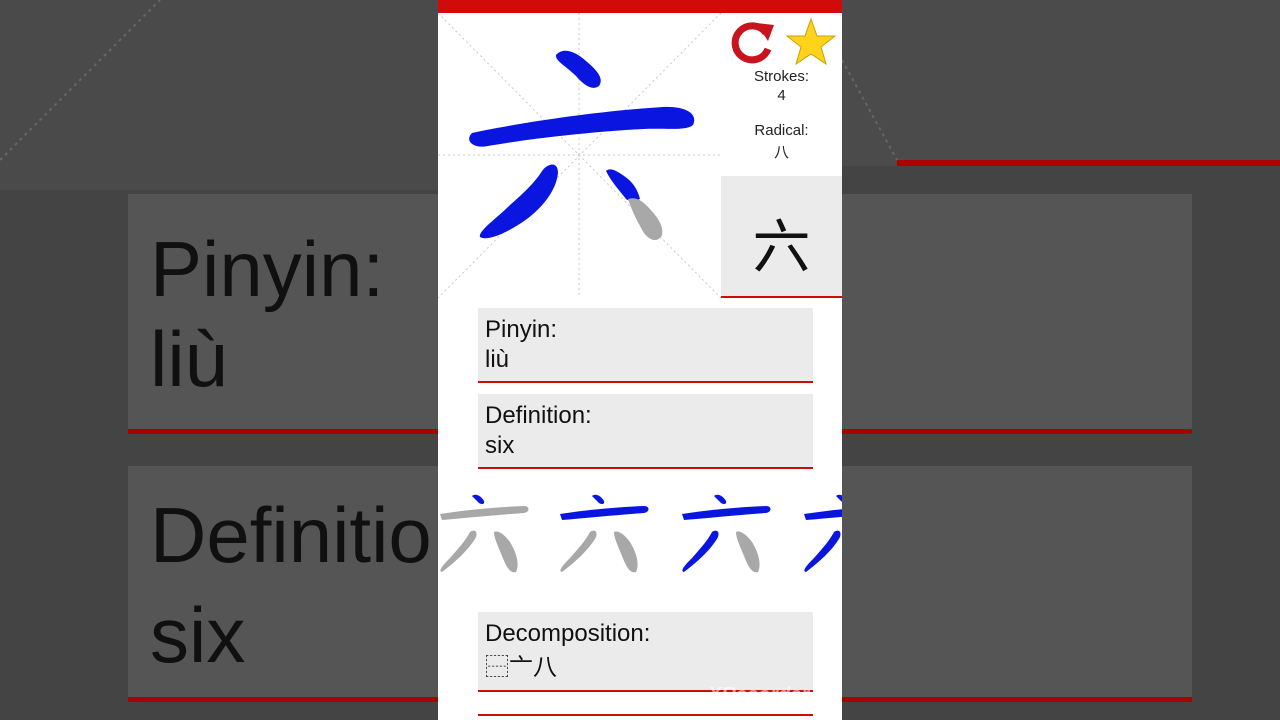 Image resolution: width=1280 pixels, height=720 pixels. I want to click on strokes-label: Strokes:, so click(781, 76).